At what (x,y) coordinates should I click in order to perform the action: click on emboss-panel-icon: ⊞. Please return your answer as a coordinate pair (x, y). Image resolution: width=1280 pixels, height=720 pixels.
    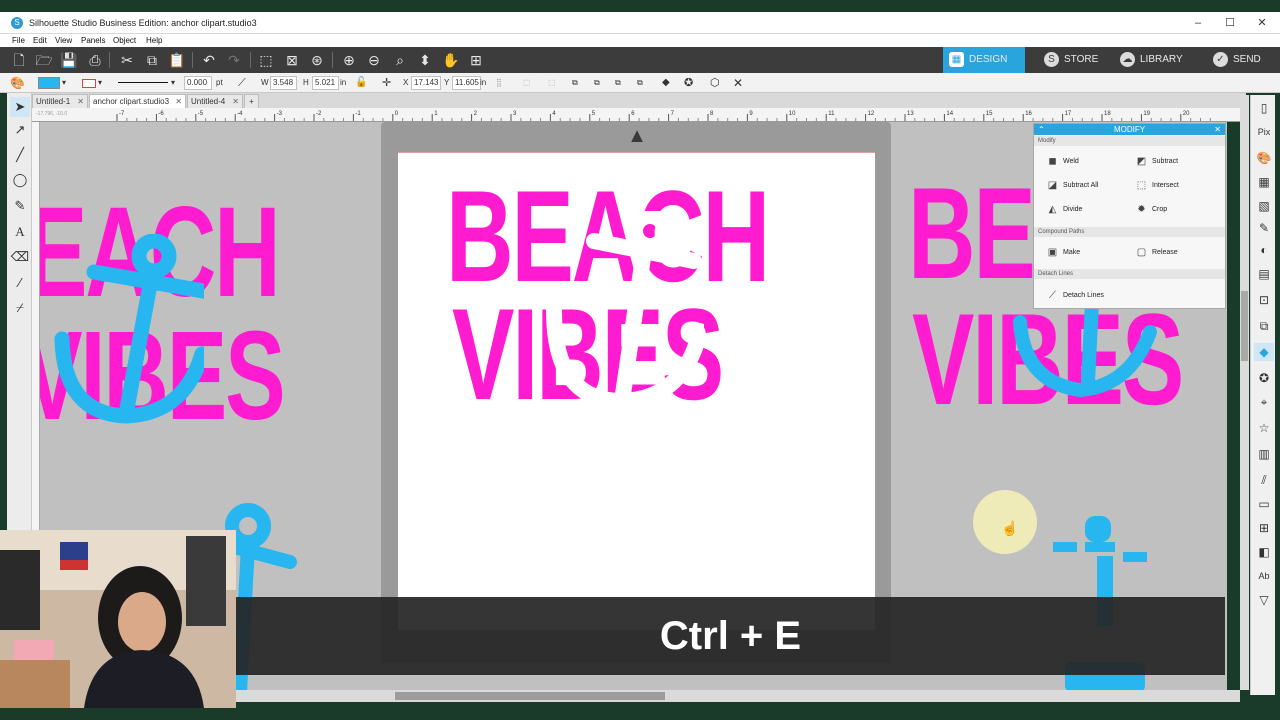
    Looking at the image, I should click on (1264, 528).